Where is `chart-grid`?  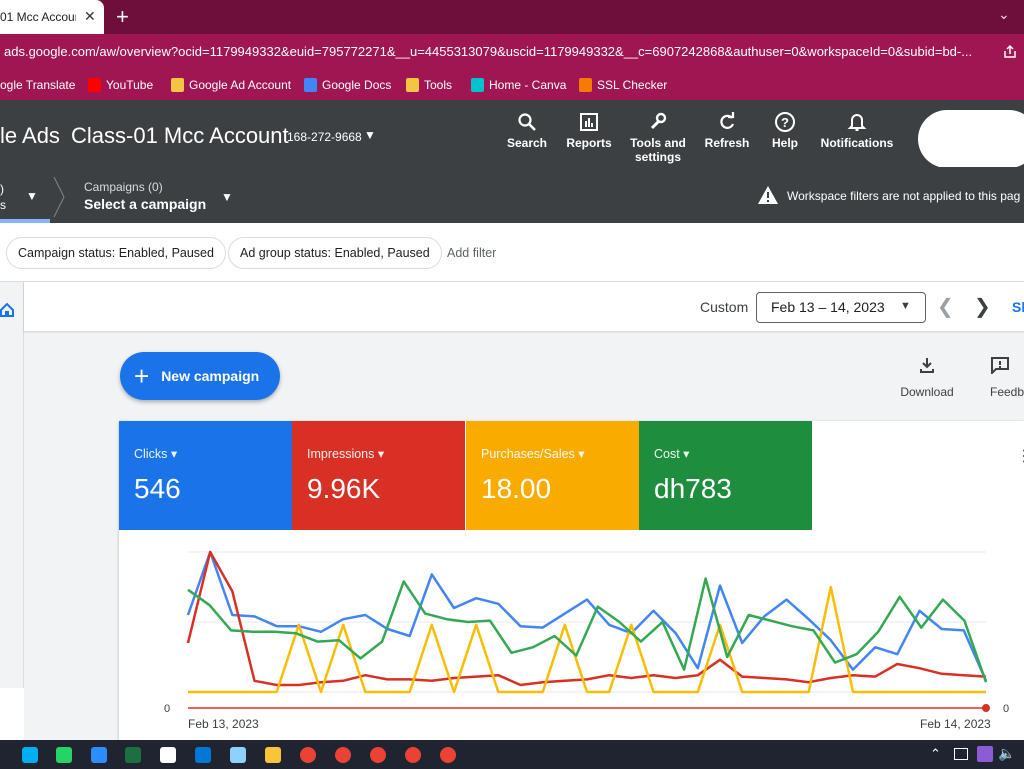
chart-grid is located at coordinates (587, 622).